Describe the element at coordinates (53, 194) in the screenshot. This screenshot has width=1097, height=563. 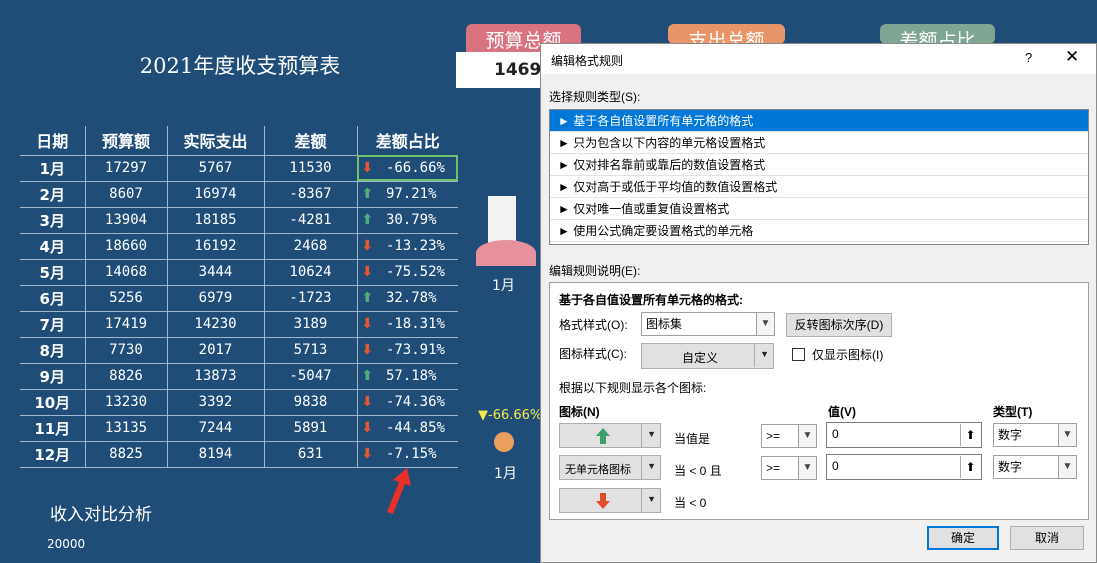
I see `month-cell: 2月` at that location.